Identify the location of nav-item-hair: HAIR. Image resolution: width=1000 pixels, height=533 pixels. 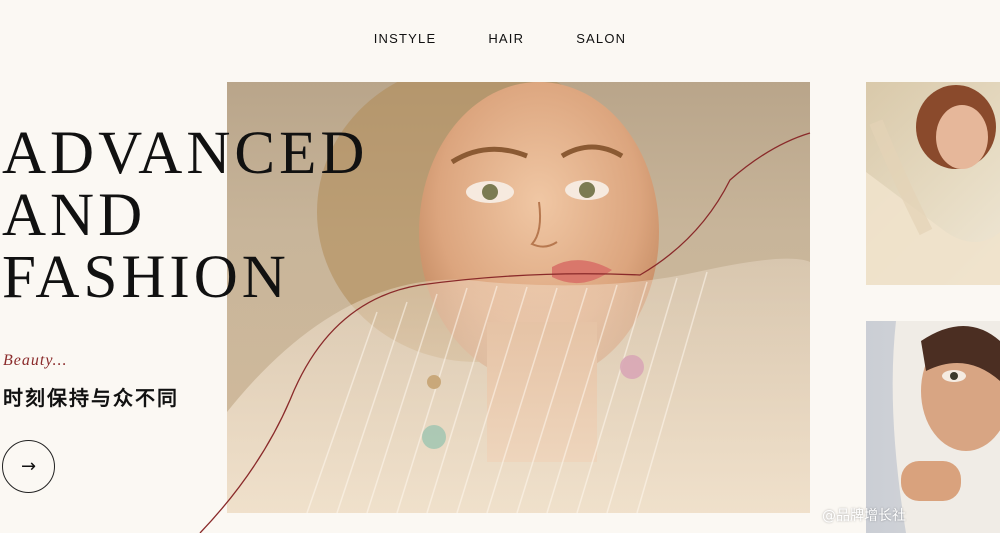
(506, 40).